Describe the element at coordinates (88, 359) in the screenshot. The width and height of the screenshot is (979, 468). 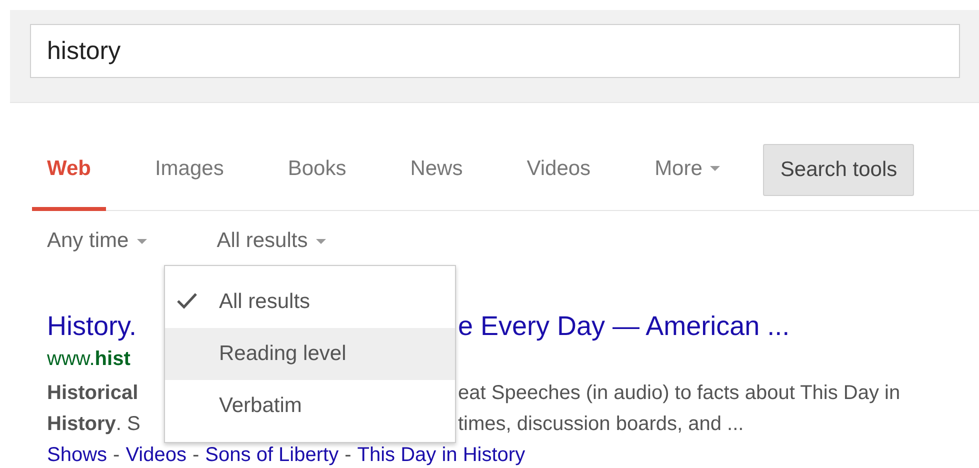
I see `result-url: www.hist` at that location.